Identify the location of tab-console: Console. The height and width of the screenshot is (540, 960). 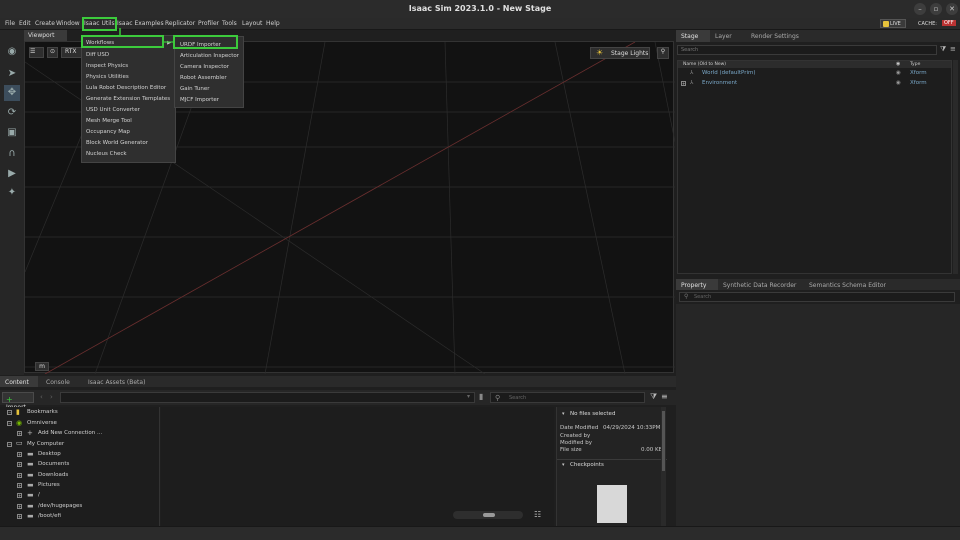
(58, 381).